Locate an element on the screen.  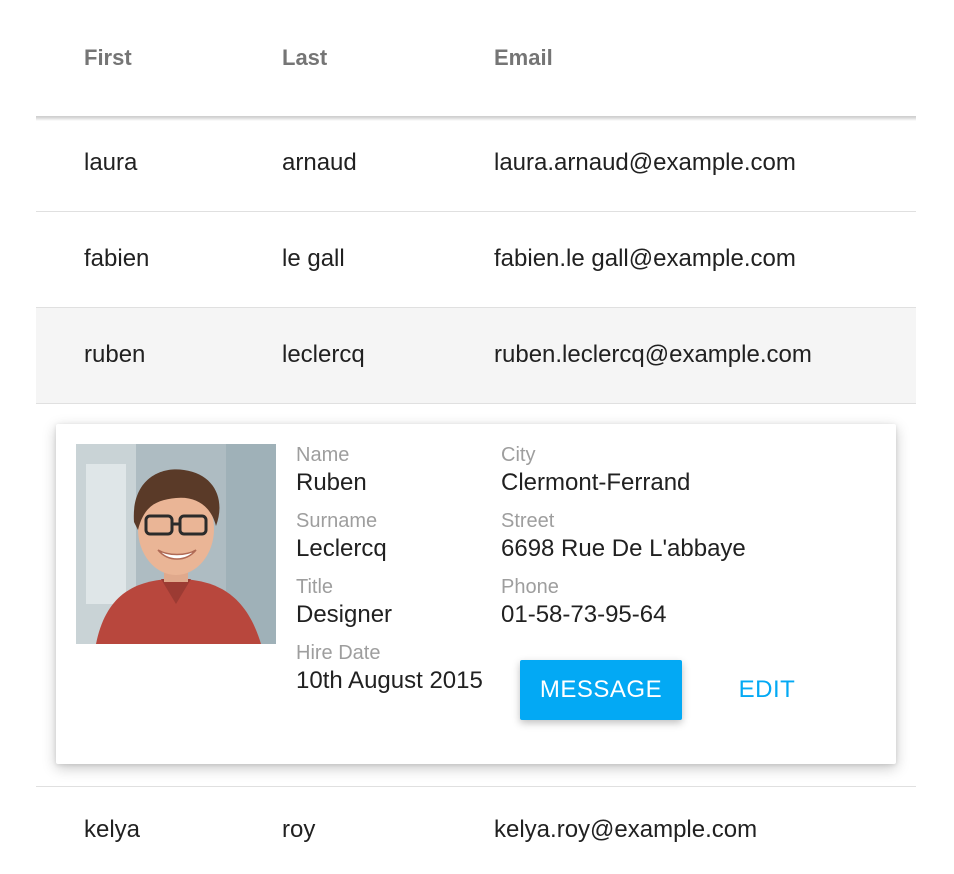
field-street: Street 6698 Rue De L'abbaye is located at coordinates (623, 537).